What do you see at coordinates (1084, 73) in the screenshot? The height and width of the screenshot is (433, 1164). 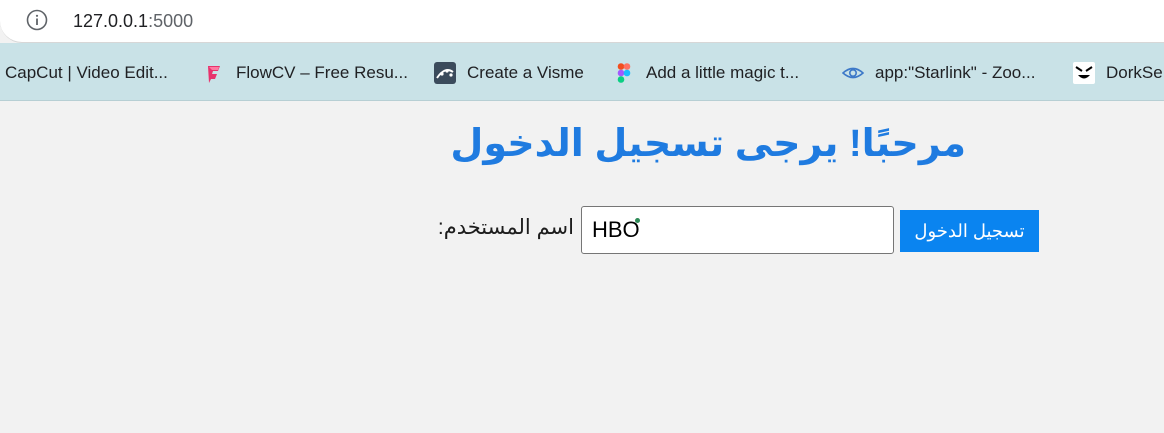 I see `dorkse-icon` at bounding box center [1084, 73].